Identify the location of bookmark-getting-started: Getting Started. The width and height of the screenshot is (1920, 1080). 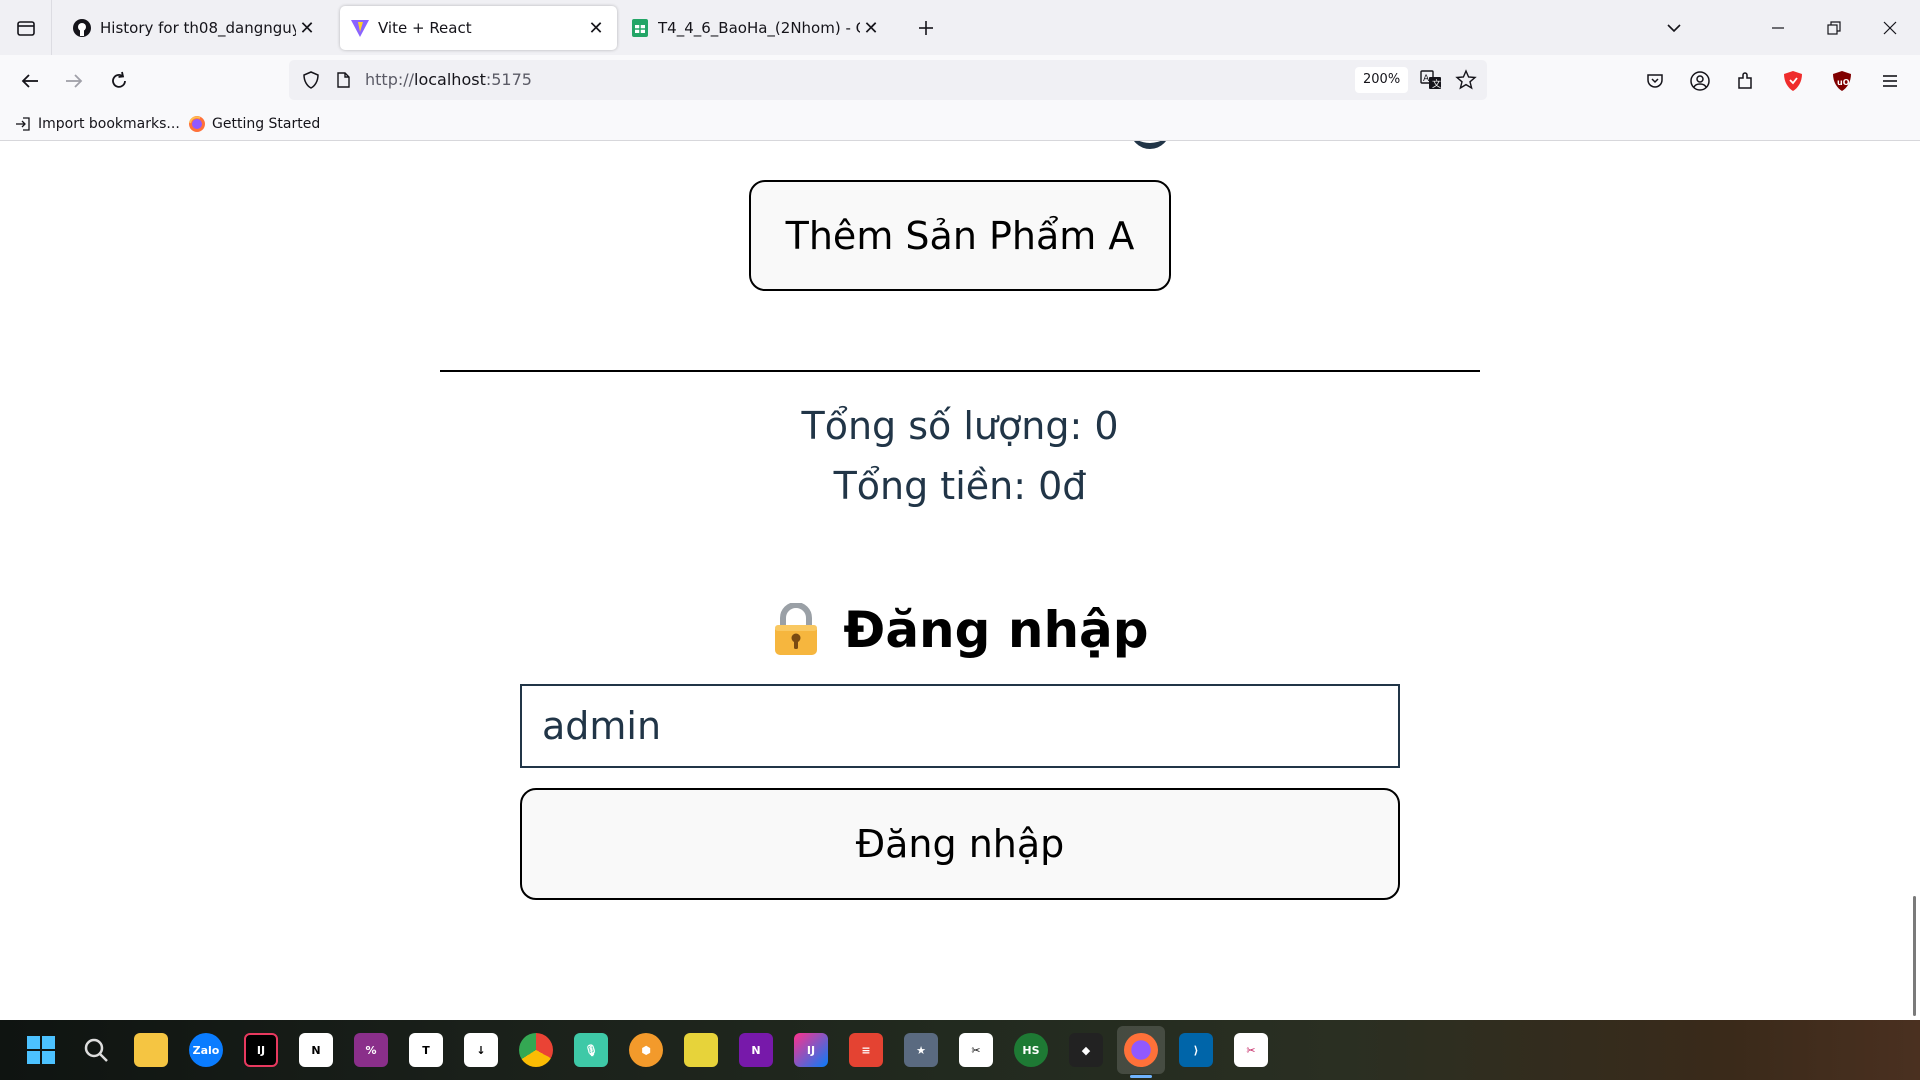
(254, 124).